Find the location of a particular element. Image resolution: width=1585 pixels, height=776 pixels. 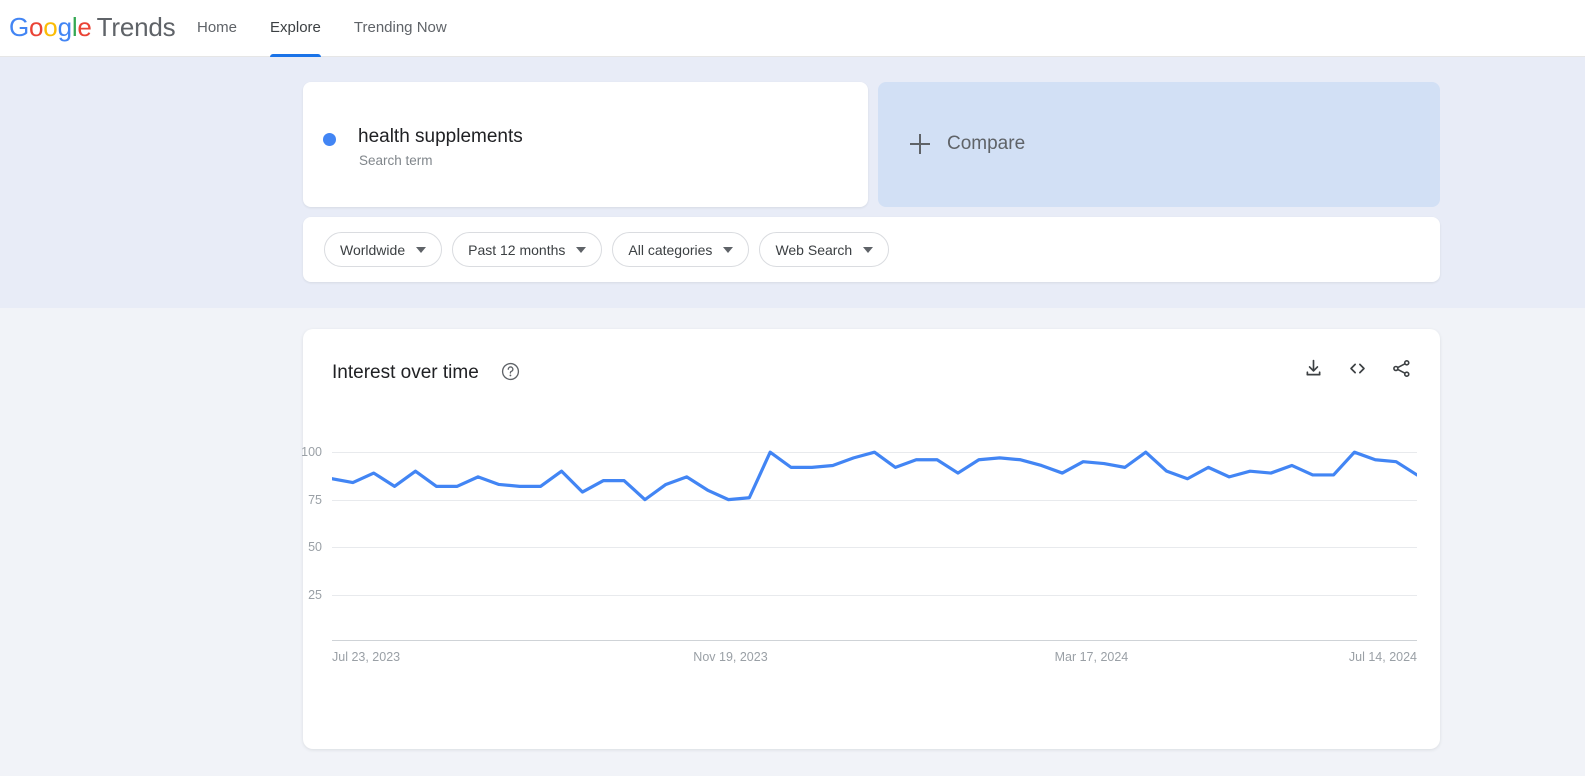

download-icon is located at coordinates (1313, 368).